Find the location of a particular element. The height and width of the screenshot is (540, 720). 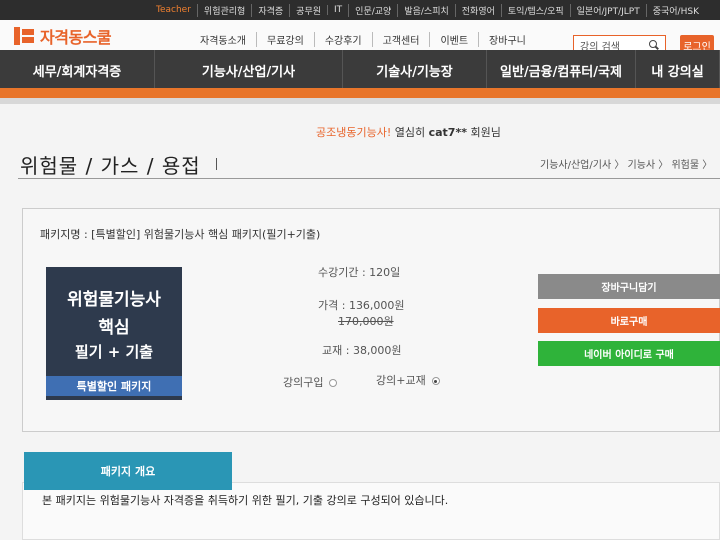

naver-purchase-button: 네이버 아이디로 구매 is located at coordinates (629, 353).